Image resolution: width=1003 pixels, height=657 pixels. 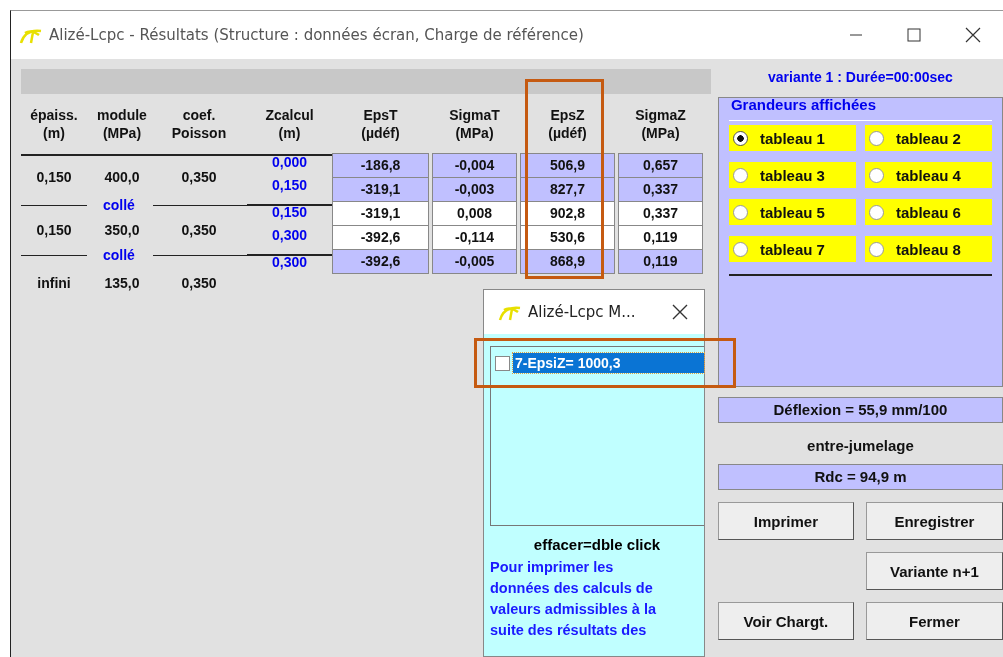 I want to click on radio-option: tableau 6, so click(x=928, y=212).